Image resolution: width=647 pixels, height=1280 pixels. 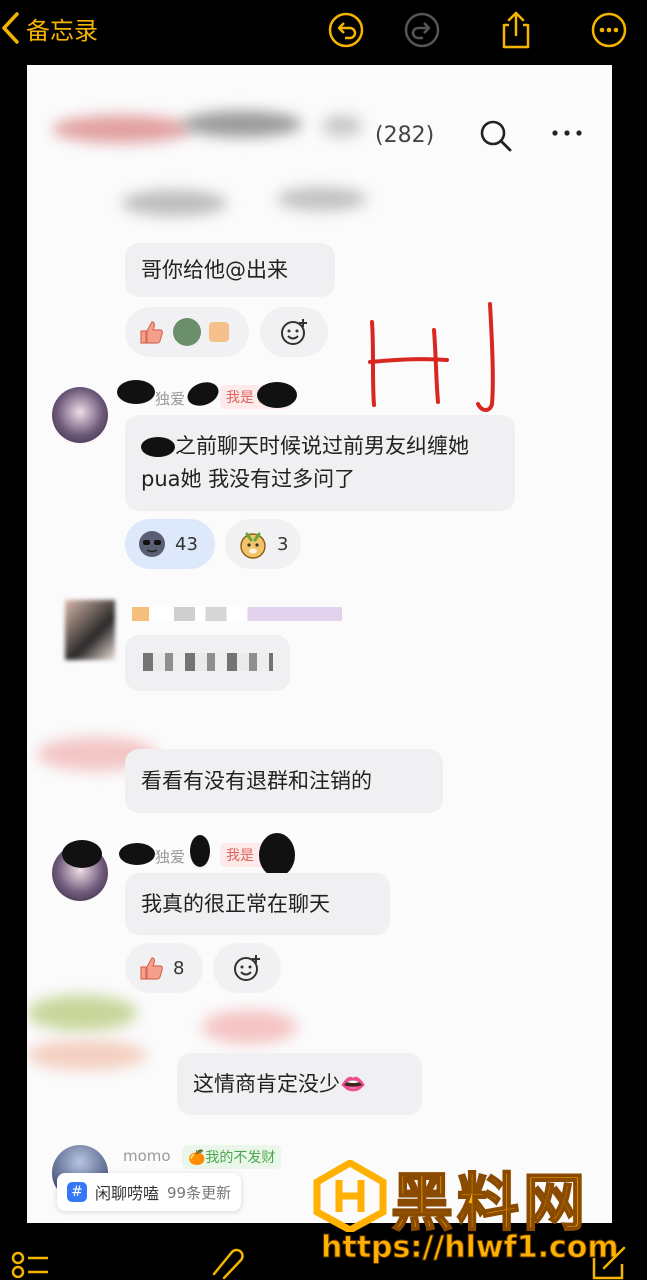 I want to click on message-bubble: 我真的很正常在聊天, so click(x=257, y=904).